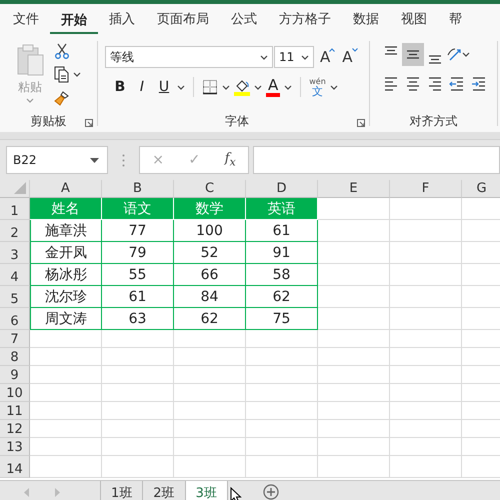 Image resolution: width=500 pixels, height=500 pixels. What do you see at coordinates (481, 189) in the screenshot?
I see `column-header: G` at bounding box center [481, 189].